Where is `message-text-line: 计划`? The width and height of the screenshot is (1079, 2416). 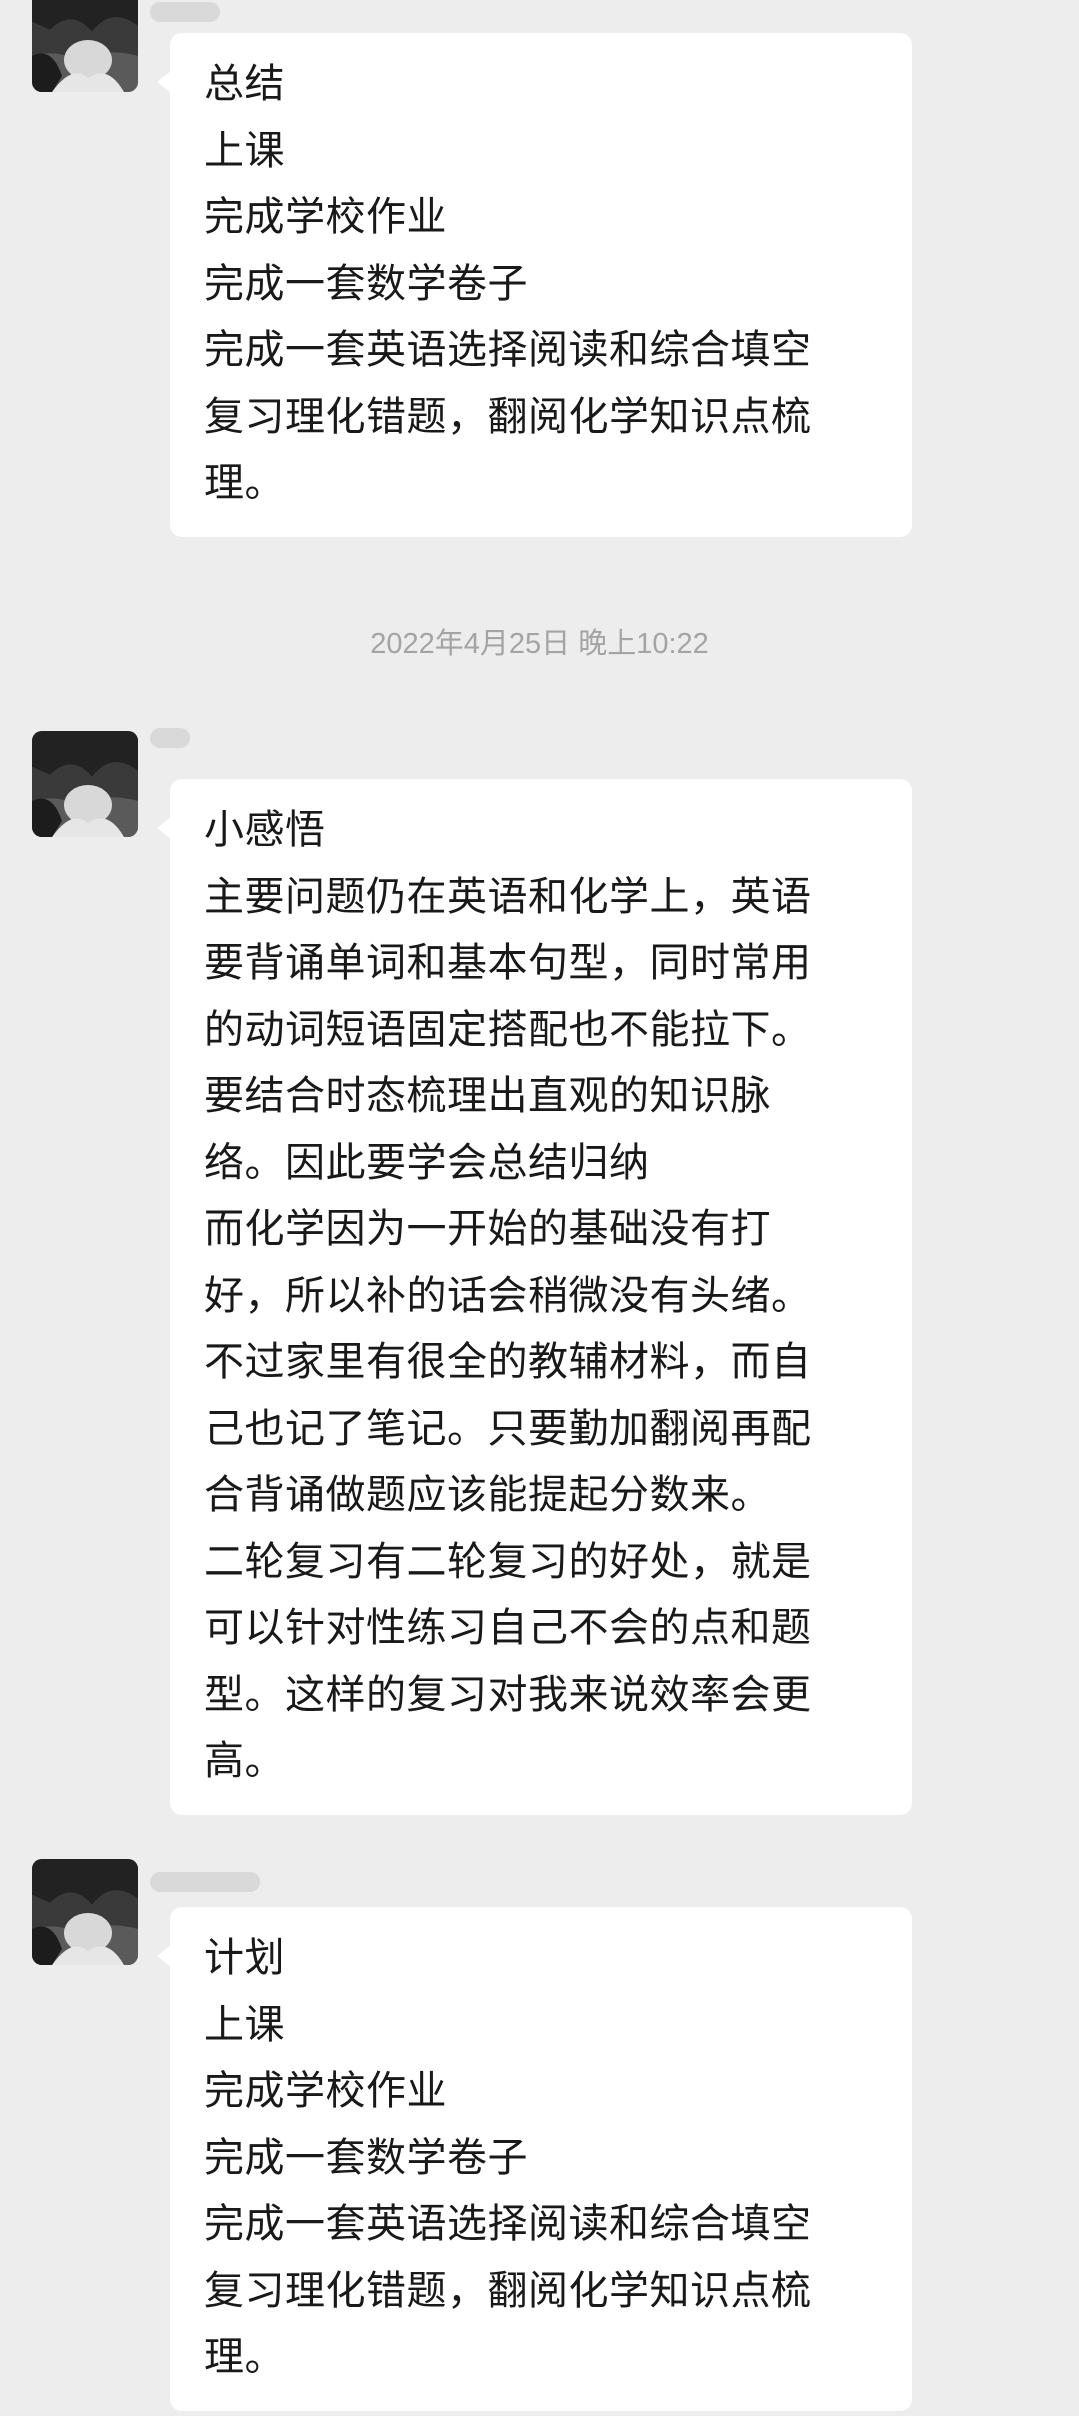 message-text-line: 计划 is located at coordinates (244, 1958).